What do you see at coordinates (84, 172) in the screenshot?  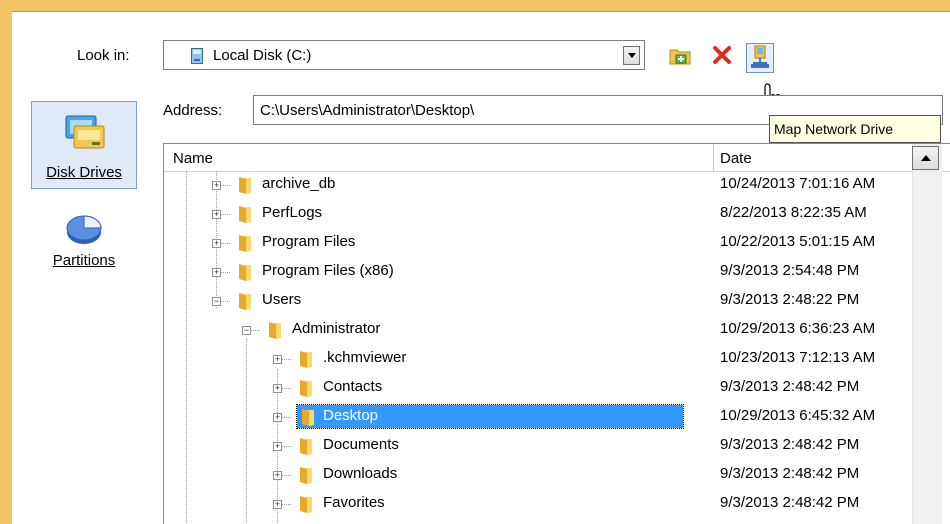 I see `sidebar-item-label: Disk Drives` at bounding box center [84, 172].